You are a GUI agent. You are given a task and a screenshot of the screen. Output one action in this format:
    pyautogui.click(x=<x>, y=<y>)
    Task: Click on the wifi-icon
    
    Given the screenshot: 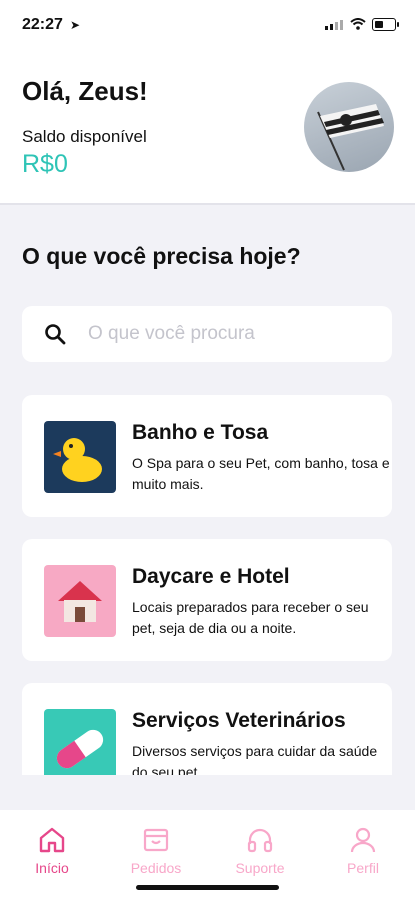 What is the action you would take?
    pyautogui.click(x=358, y=24)
    